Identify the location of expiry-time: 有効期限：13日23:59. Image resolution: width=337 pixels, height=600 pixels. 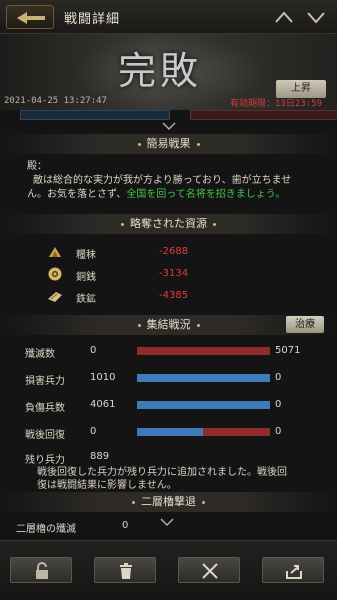
(276, 104).